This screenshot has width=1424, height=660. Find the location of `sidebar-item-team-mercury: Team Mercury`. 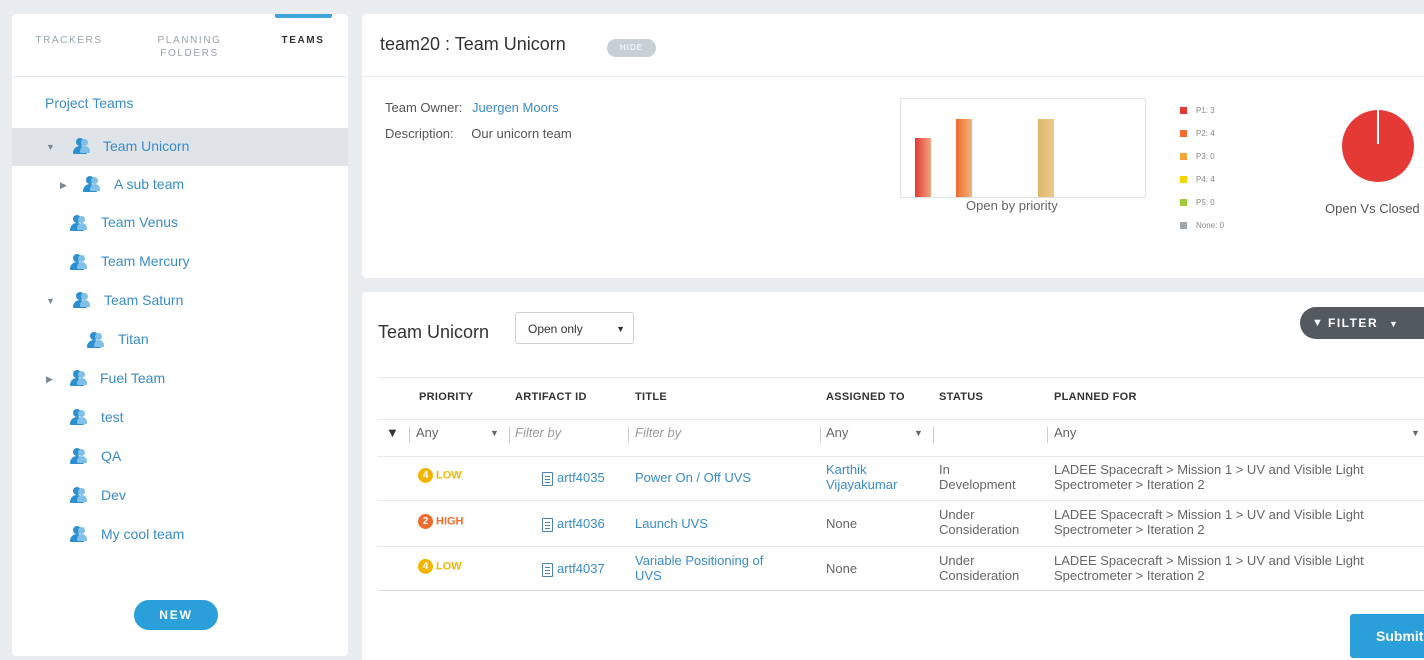

sidebar-item-team-mercury: Team Mercury is located at coordinates (180, 262).